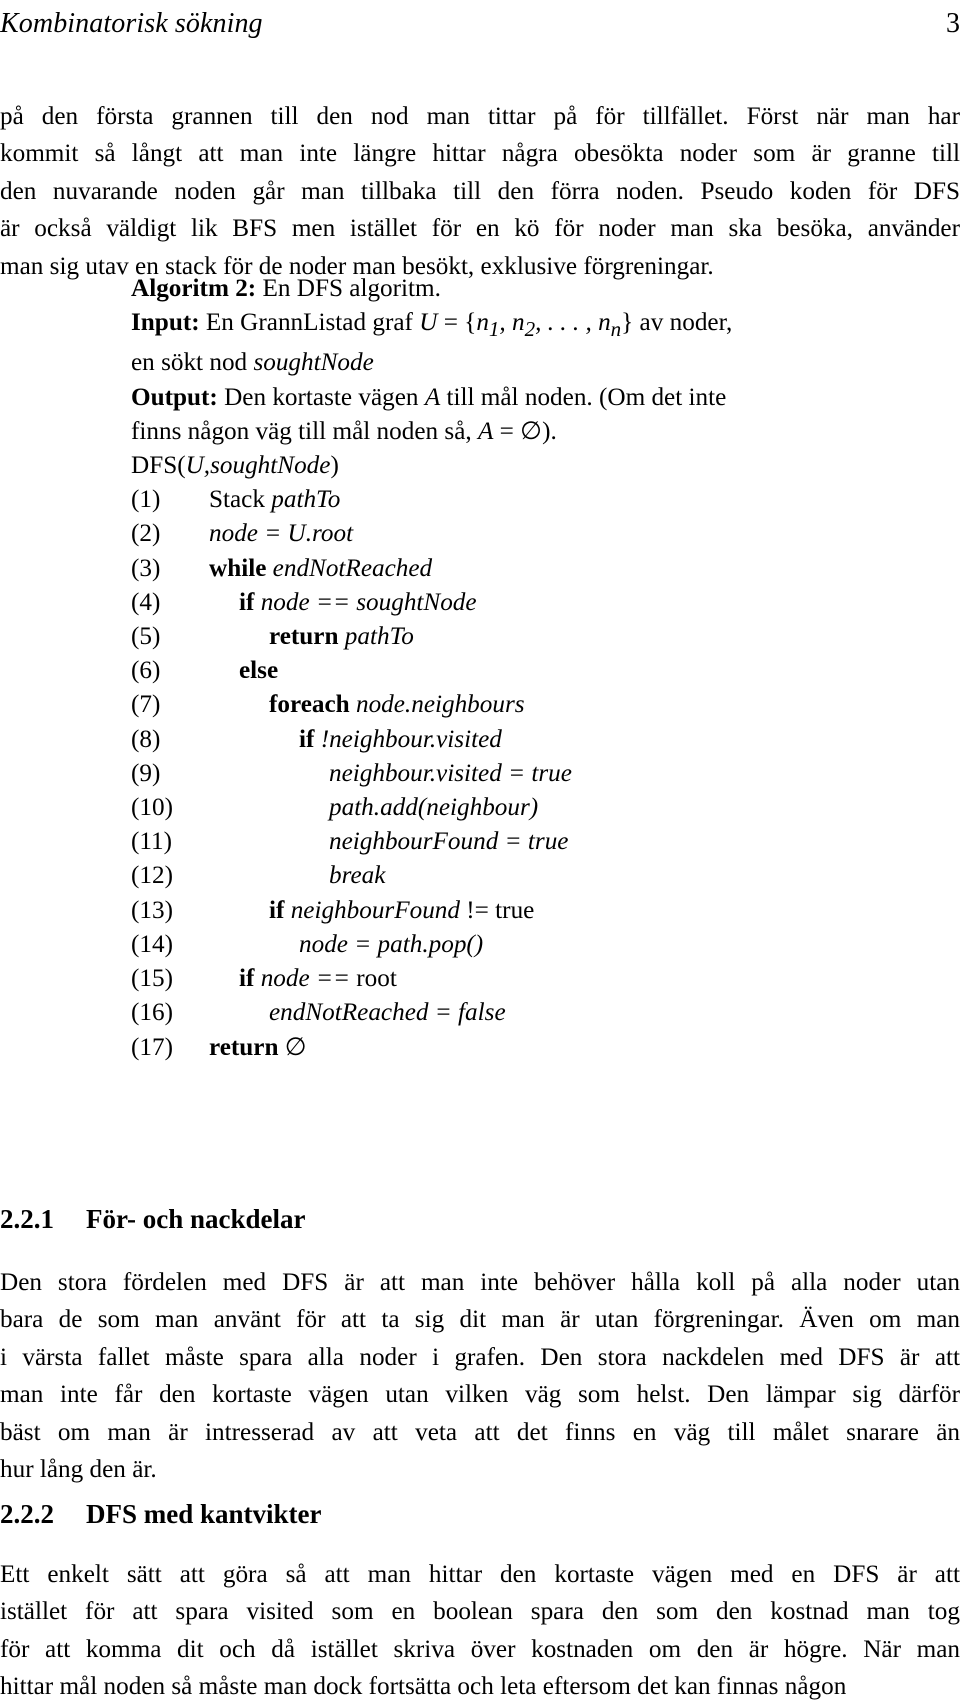  Describe the element at coordinates (306, 500) in the screenshot. I see `pseudocode-expression: pathTo` at that location.